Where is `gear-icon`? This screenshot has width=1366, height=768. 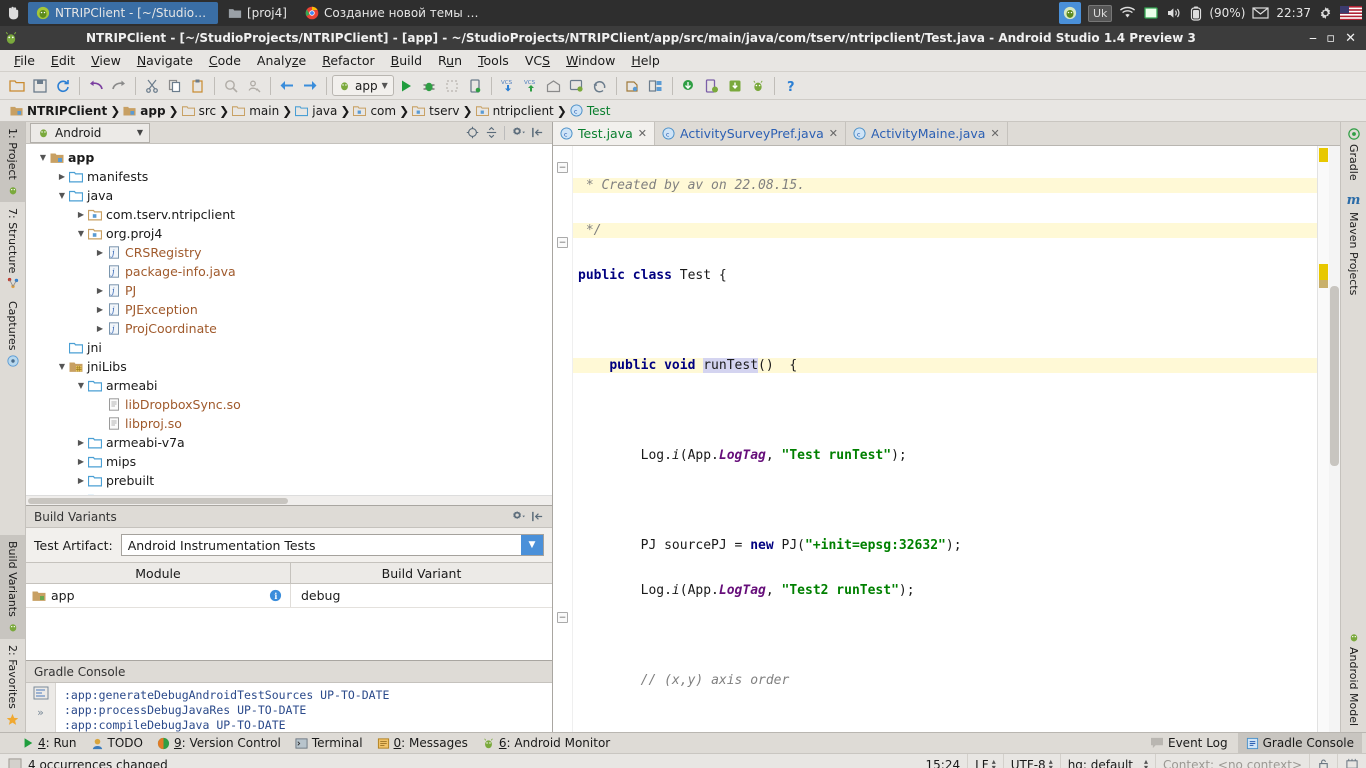
gear-icon is located at coordinates (518, 132).